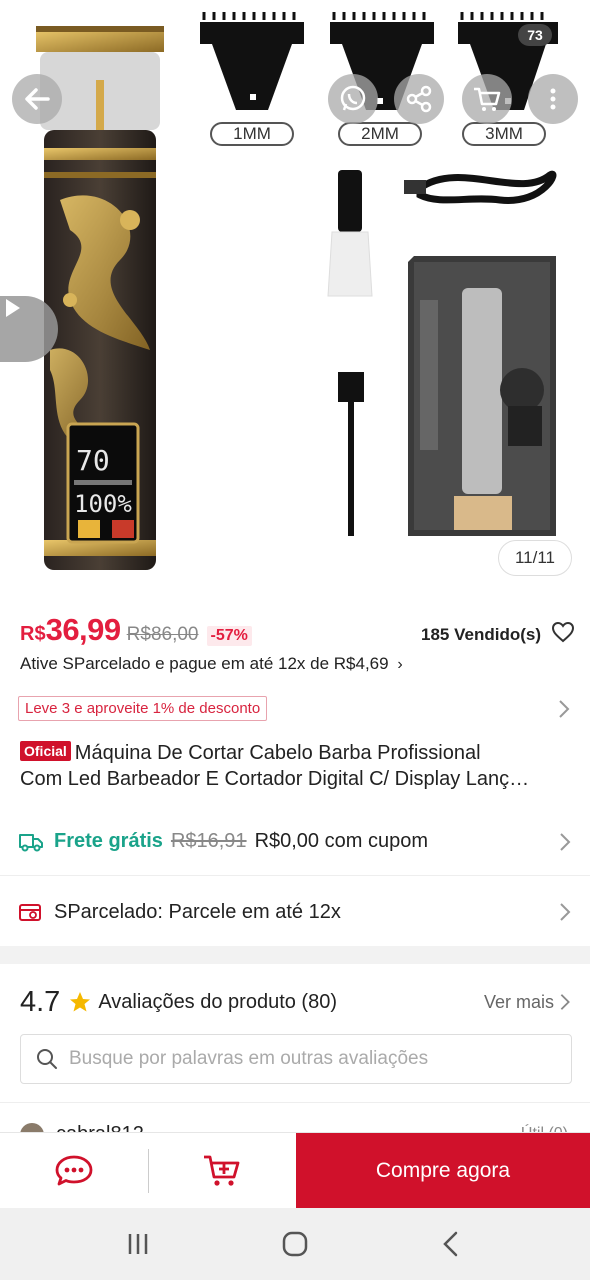 Image resolution: width=590 pixels, height=1280 pixels. I want to click on search-icon, so click(47, 1059).